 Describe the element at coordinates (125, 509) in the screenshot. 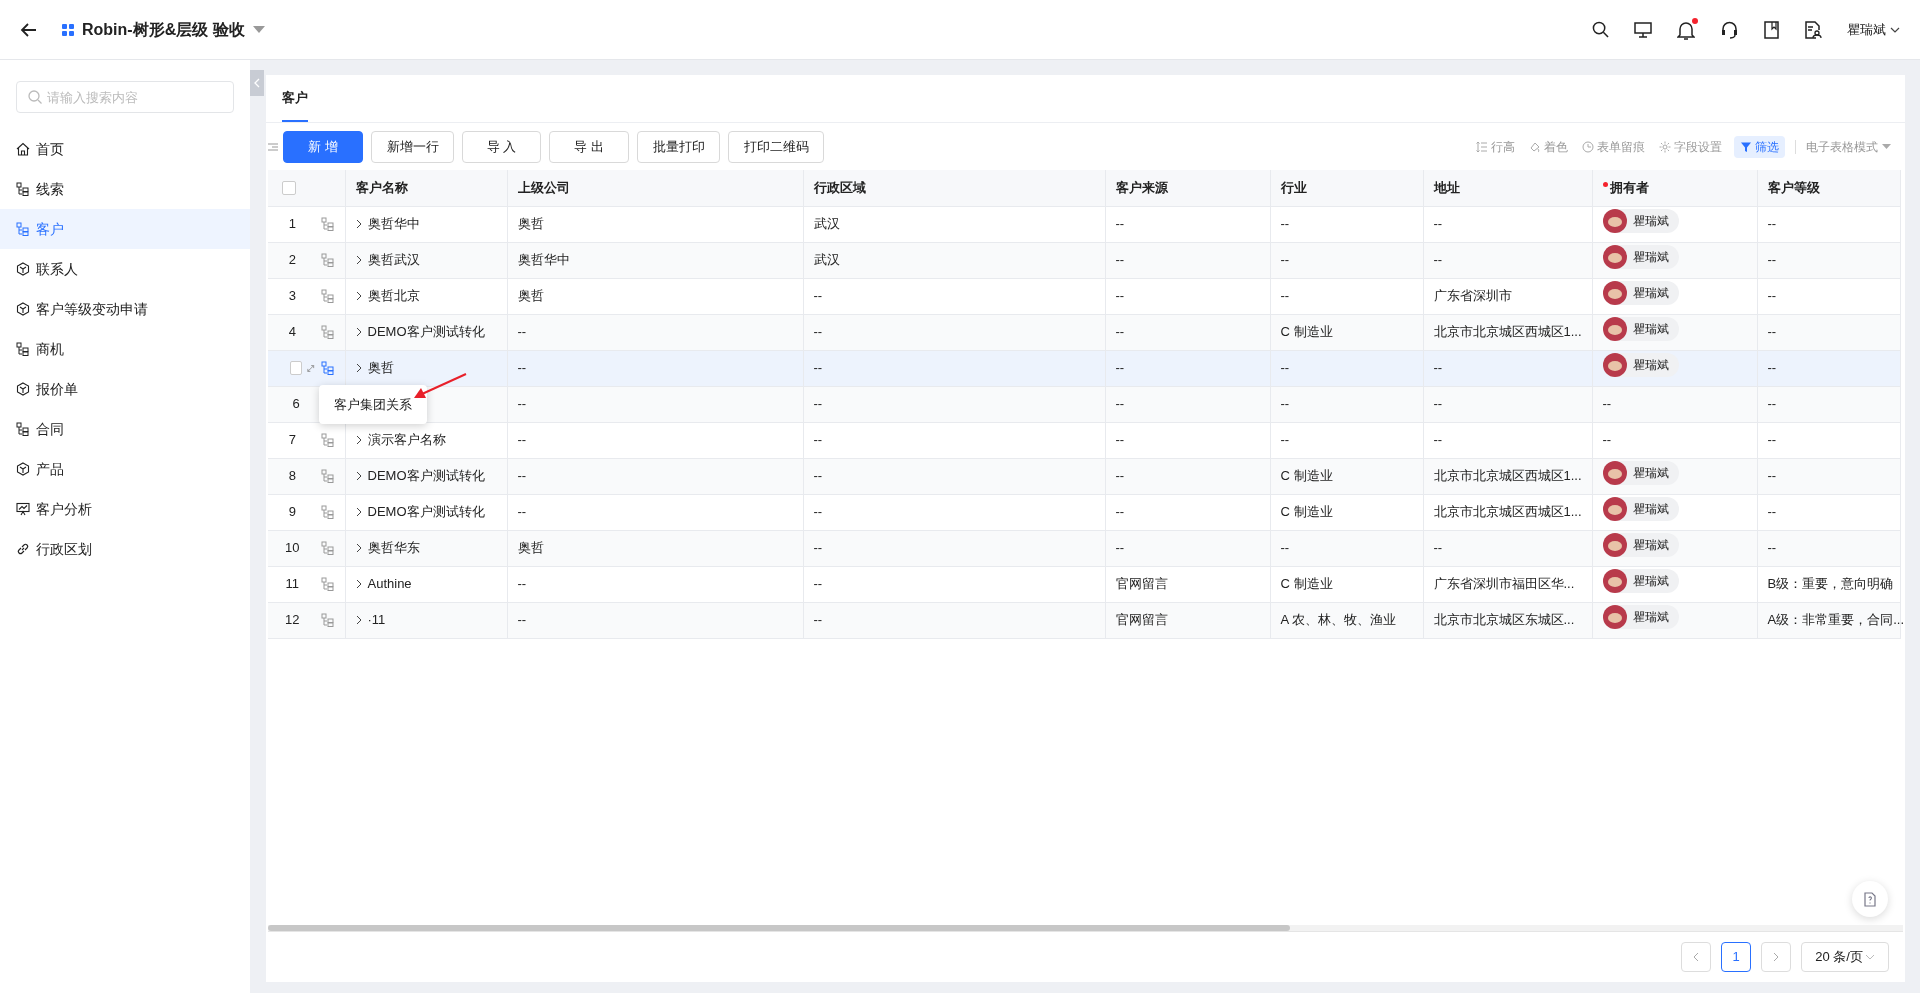

I see `sidebar-item: 客户分析` at that location.